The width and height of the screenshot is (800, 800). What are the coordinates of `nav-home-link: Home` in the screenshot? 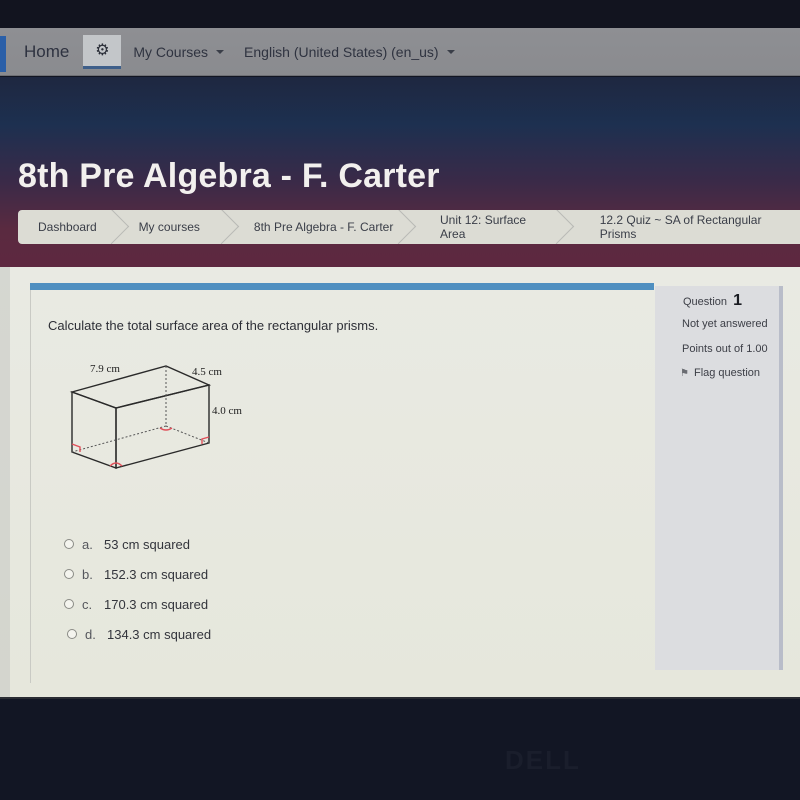 It's located at (46, 52).